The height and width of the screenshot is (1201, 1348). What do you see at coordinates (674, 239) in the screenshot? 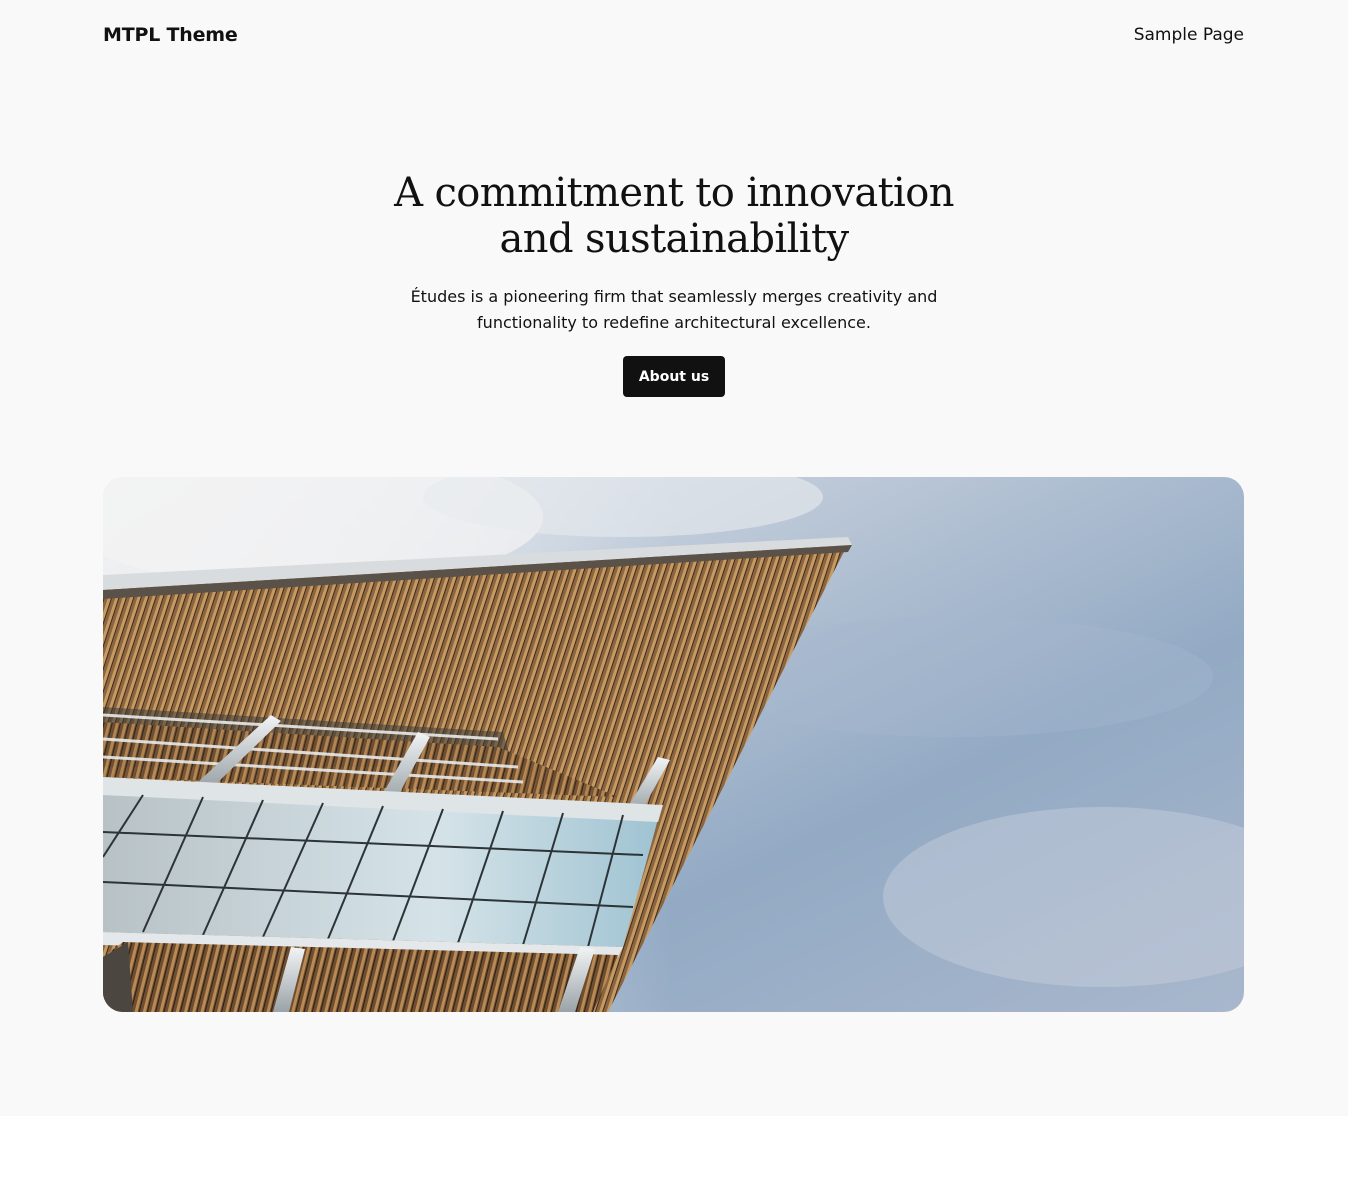
I see `hero-title-line-2: and sustainability` at bounding box center [674, 239].